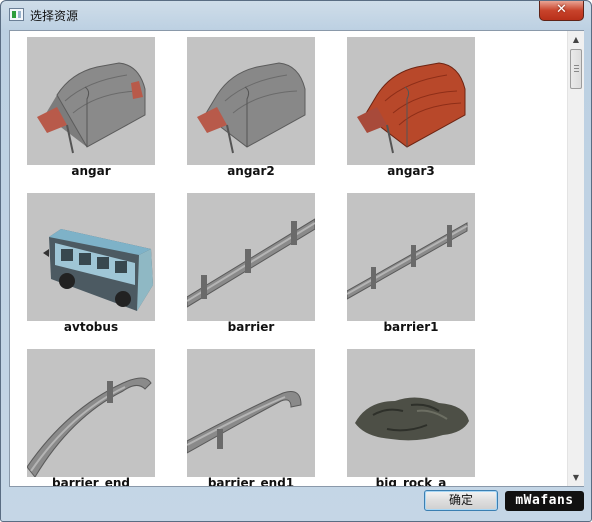  Describe the element at coordinates (411, 171) in the screenshot. I see `asset-label: angar3` at that location.